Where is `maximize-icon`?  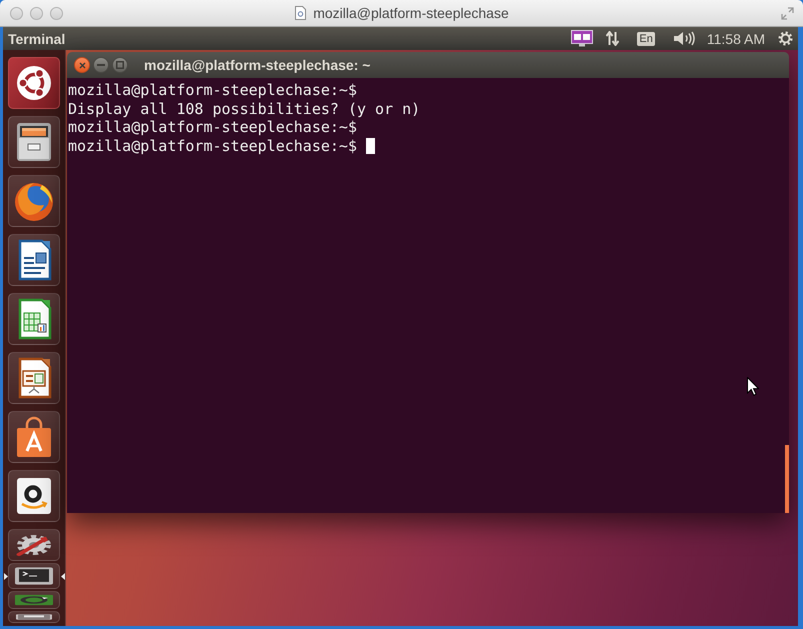
maximize-icon is located at coordinates (120, 65).